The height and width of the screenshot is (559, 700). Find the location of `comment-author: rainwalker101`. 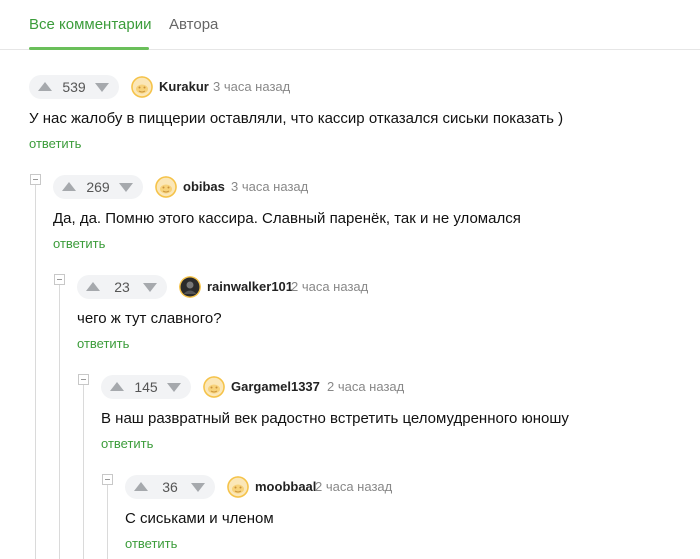

comment-author: rainwalker101 is located at coordinates (250, 286).